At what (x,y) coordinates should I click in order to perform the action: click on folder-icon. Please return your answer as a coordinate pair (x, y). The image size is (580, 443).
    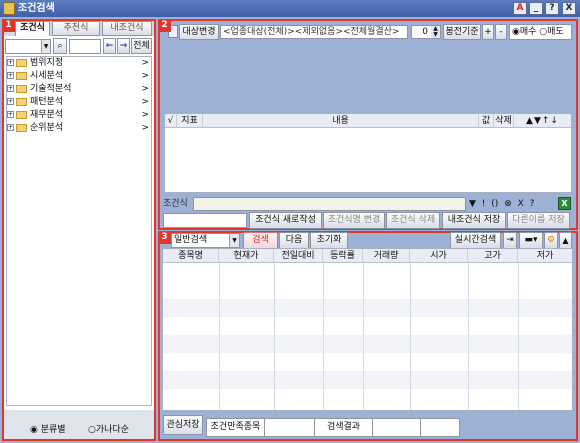
    Looking at the image, I should click on (21, 62).